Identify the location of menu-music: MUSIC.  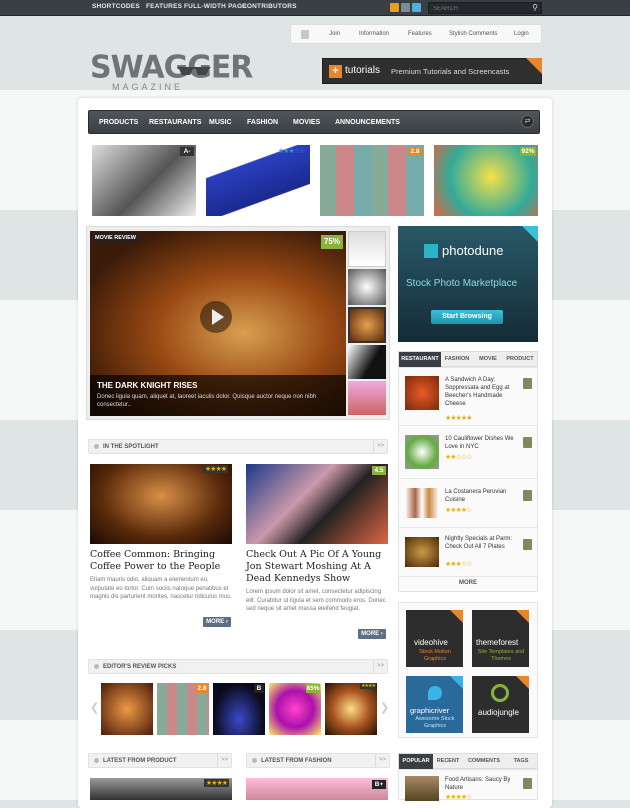
(220, 122).